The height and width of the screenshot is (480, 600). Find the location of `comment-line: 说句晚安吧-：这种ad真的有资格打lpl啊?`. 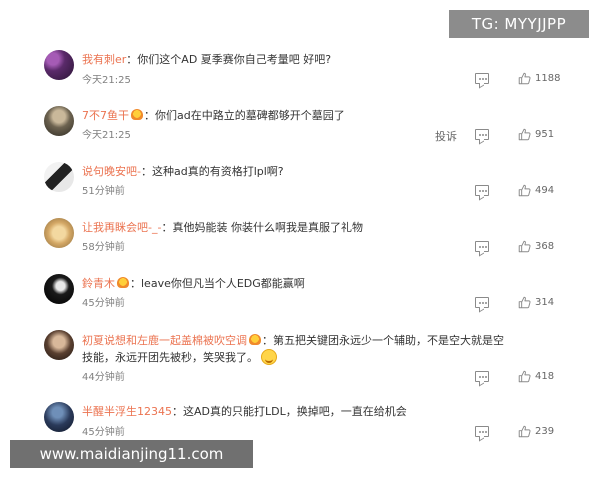

comment-line: 说句晚安吧-：这种ad真的有资格打lpl啊? is located at coordinates (183, 171).